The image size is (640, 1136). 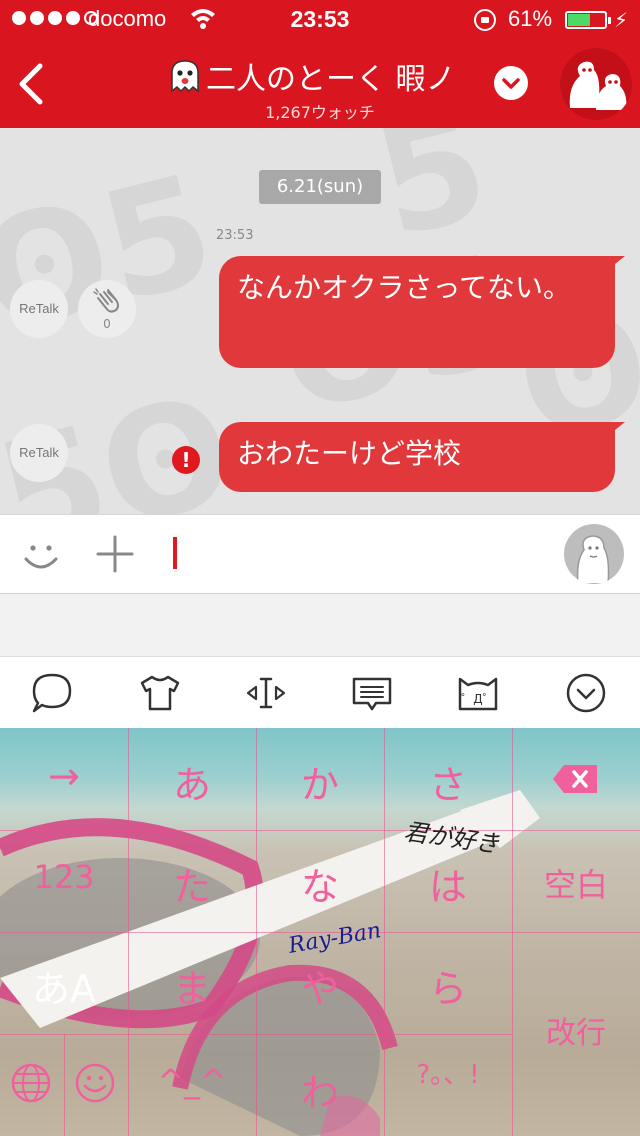 I want to click on header-bar: docomo 23:53 61% ⚡ 二人のとーく 暇ノ 1,267ウォッチ, so click(x=320, y=64).